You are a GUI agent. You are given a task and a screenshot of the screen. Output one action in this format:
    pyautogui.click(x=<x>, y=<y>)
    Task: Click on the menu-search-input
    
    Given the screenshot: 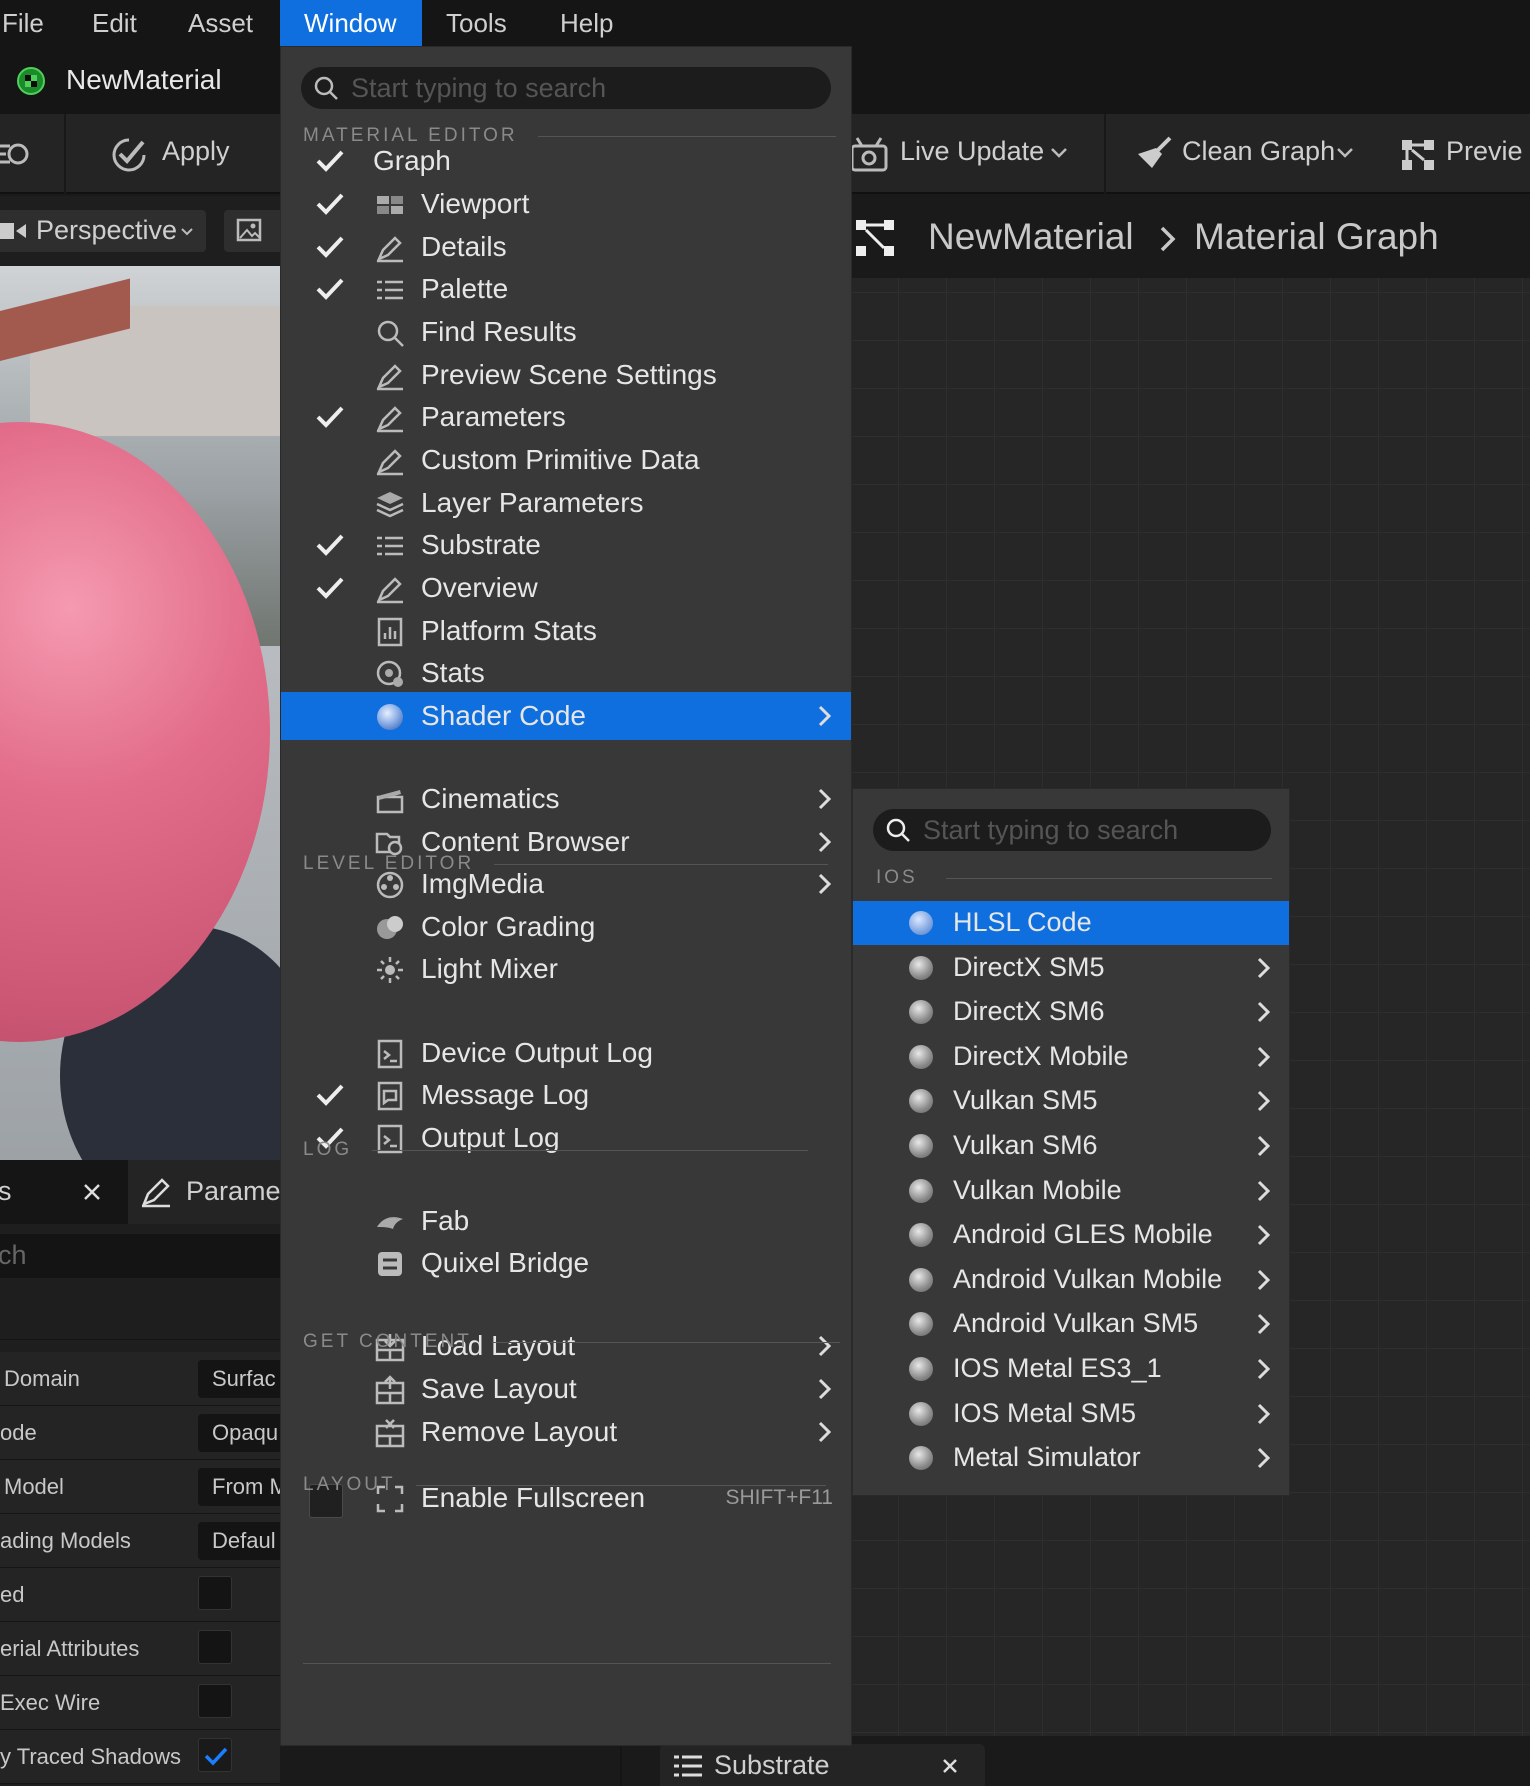 What is the action you would take?
    pyautogui.click(x=563, y=88)
    